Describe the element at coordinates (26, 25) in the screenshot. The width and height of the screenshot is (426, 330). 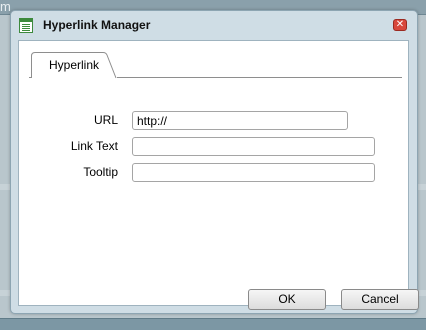
I see `hyperlink-manager-icon` at that location.